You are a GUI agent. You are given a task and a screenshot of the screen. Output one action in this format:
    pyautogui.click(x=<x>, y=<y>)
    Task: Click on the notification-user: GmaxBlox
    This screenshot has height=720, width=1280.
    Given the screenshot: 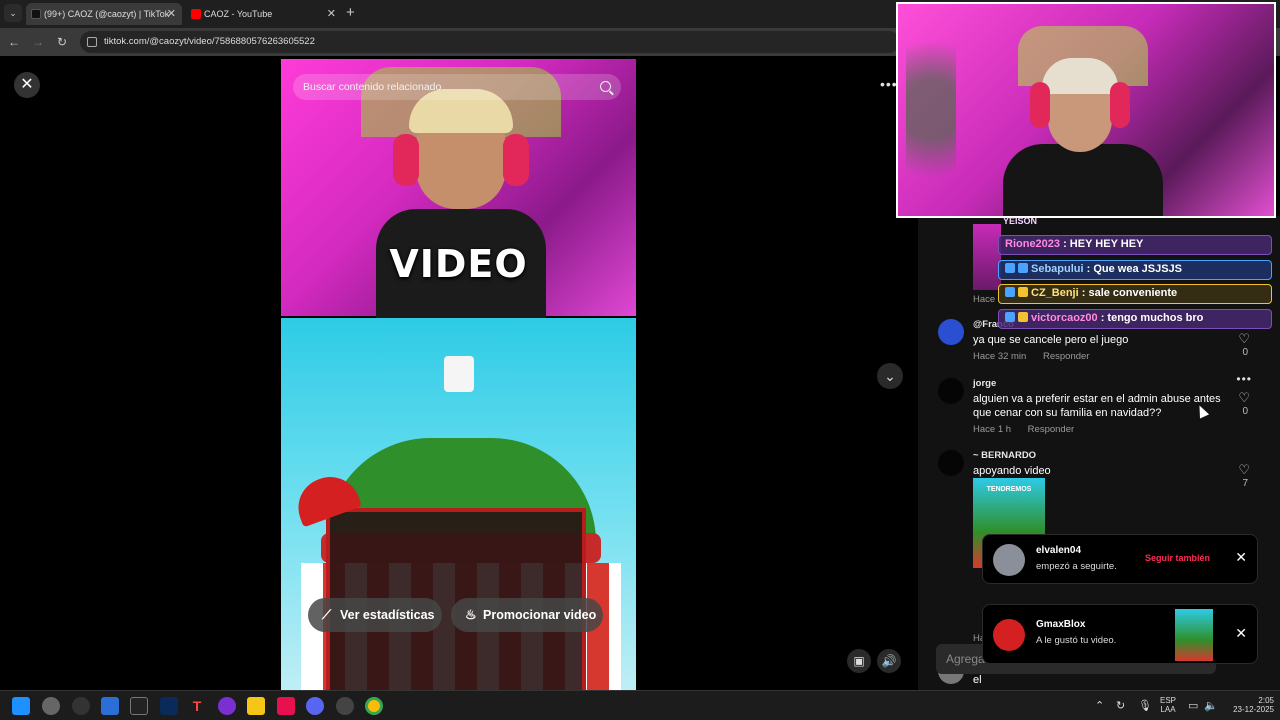 What is the action you would take?
    pyautogui.click(x=1061, y=624)
    